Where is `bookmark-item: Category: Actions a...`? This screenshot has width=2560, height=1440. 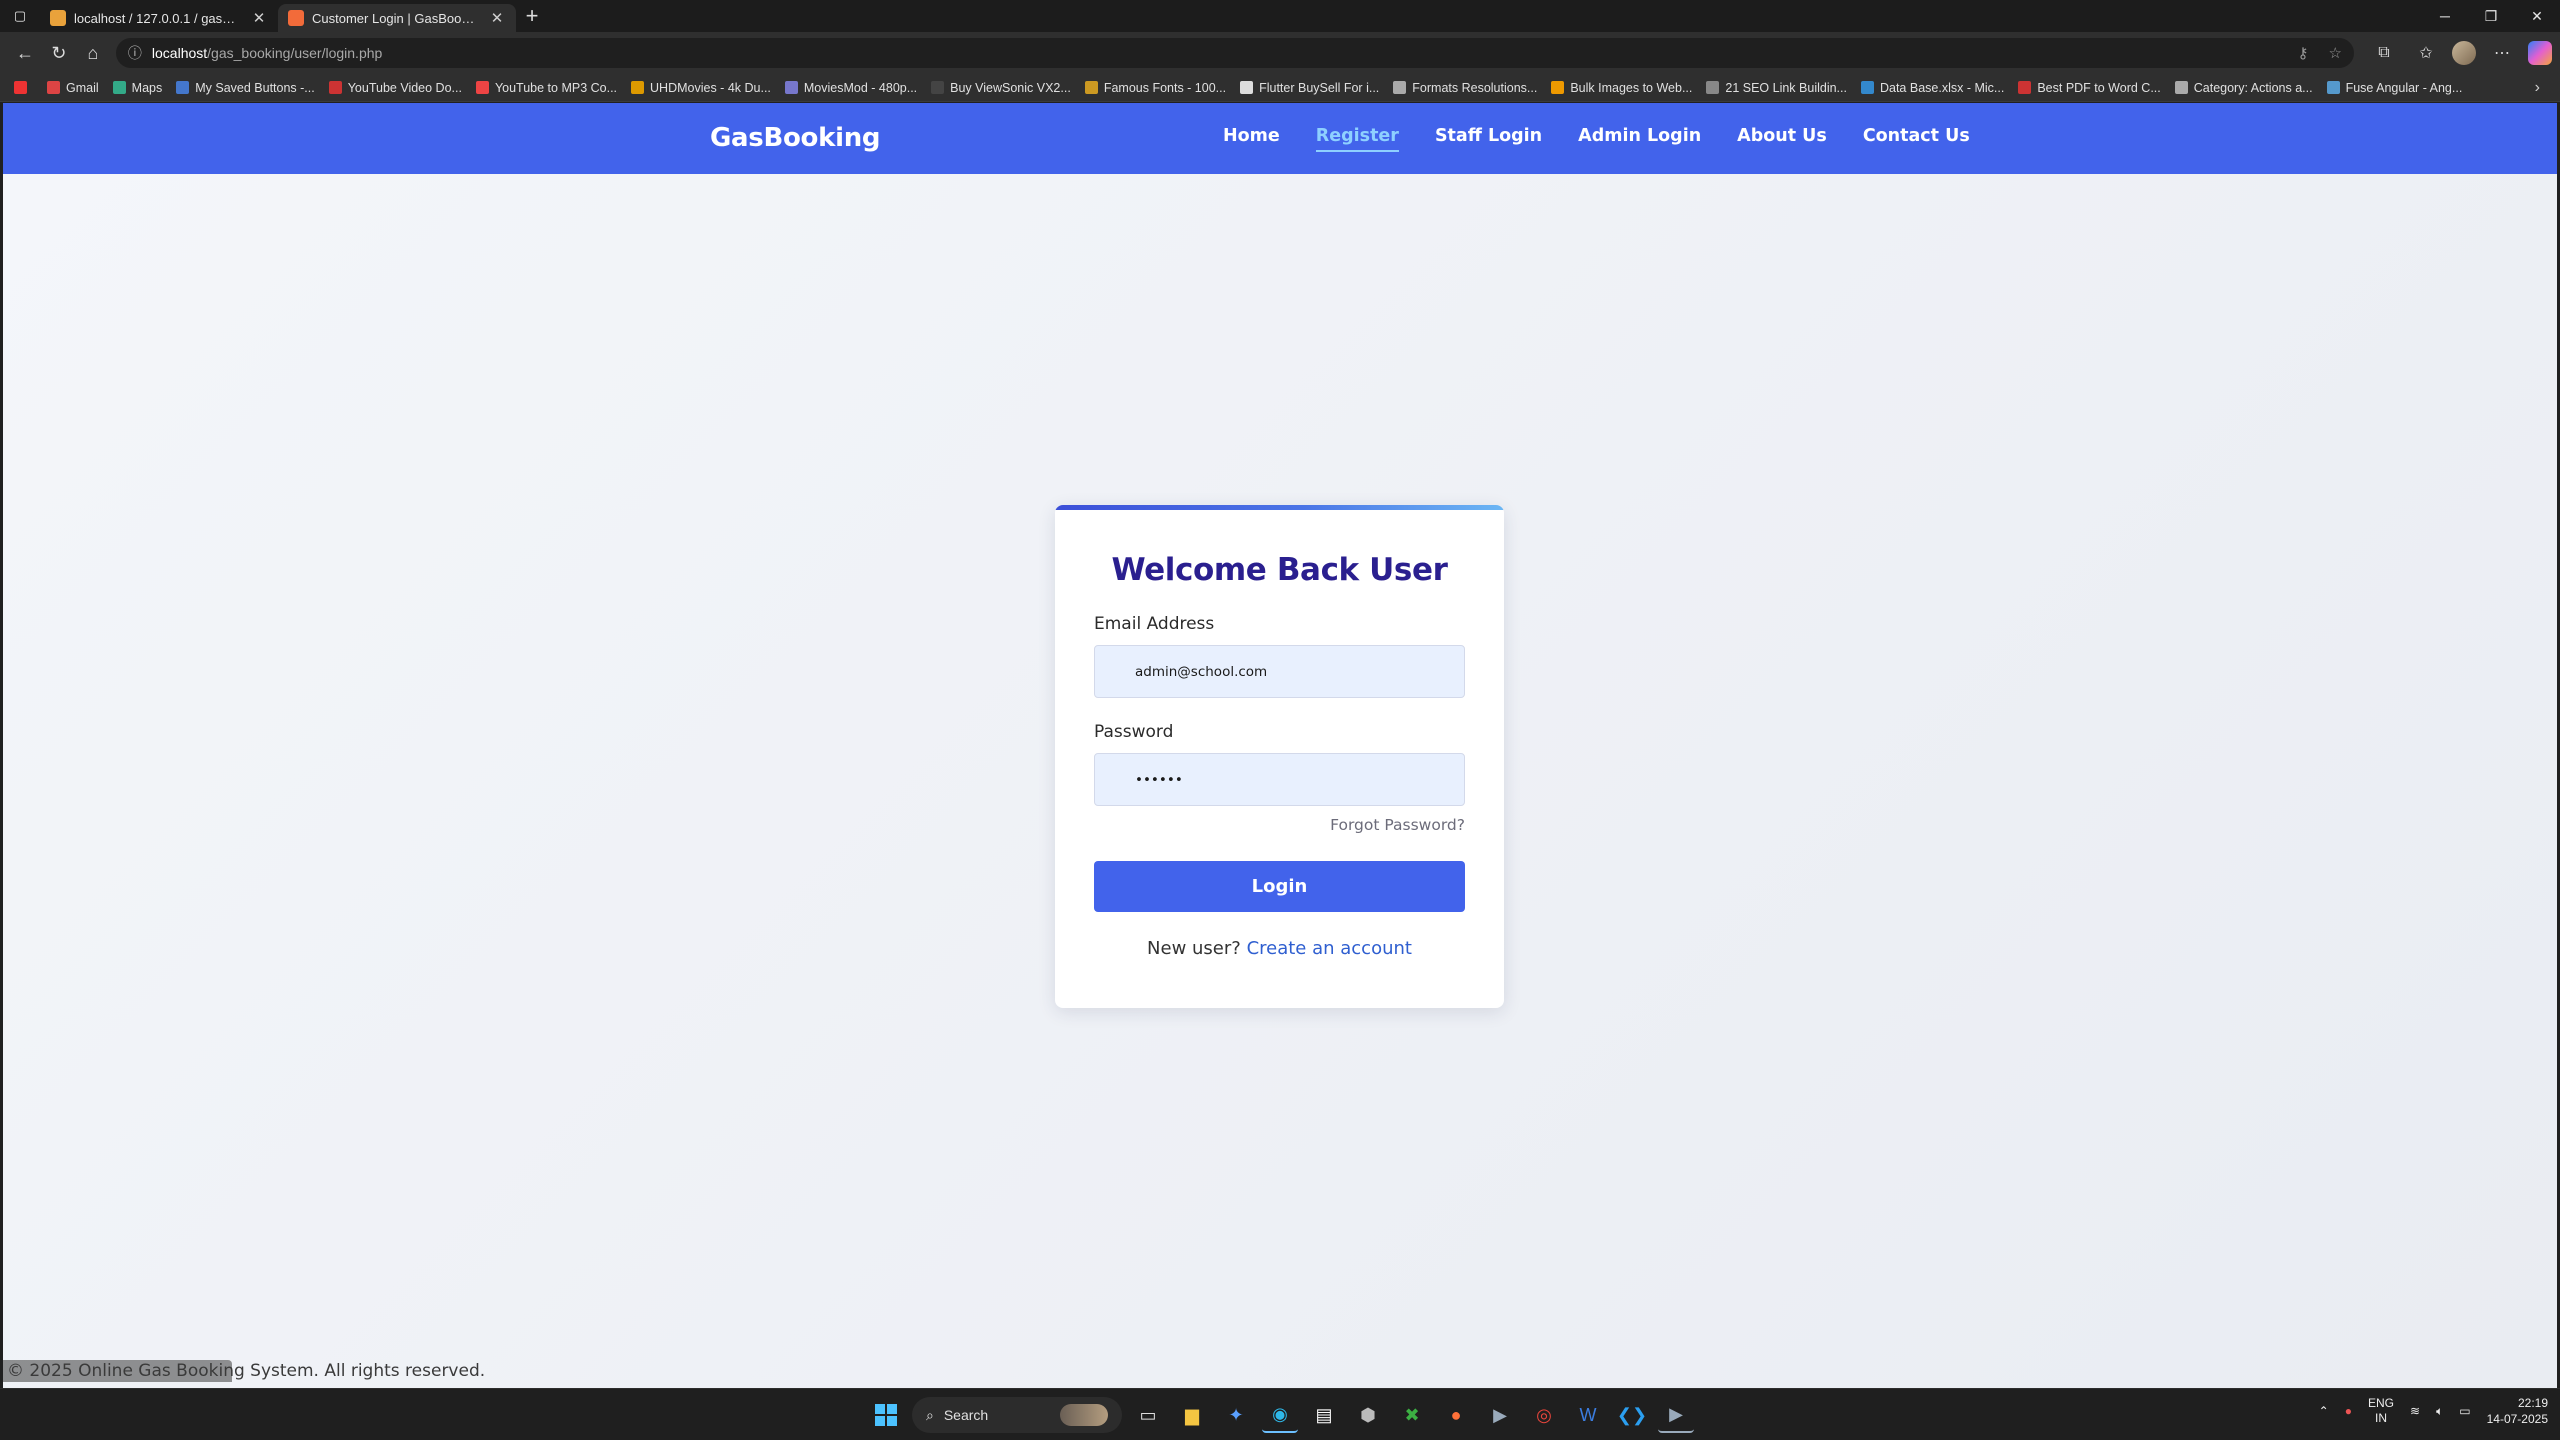
bookmark-item: Category: Actions a... is located at coordinates (2247, 88).